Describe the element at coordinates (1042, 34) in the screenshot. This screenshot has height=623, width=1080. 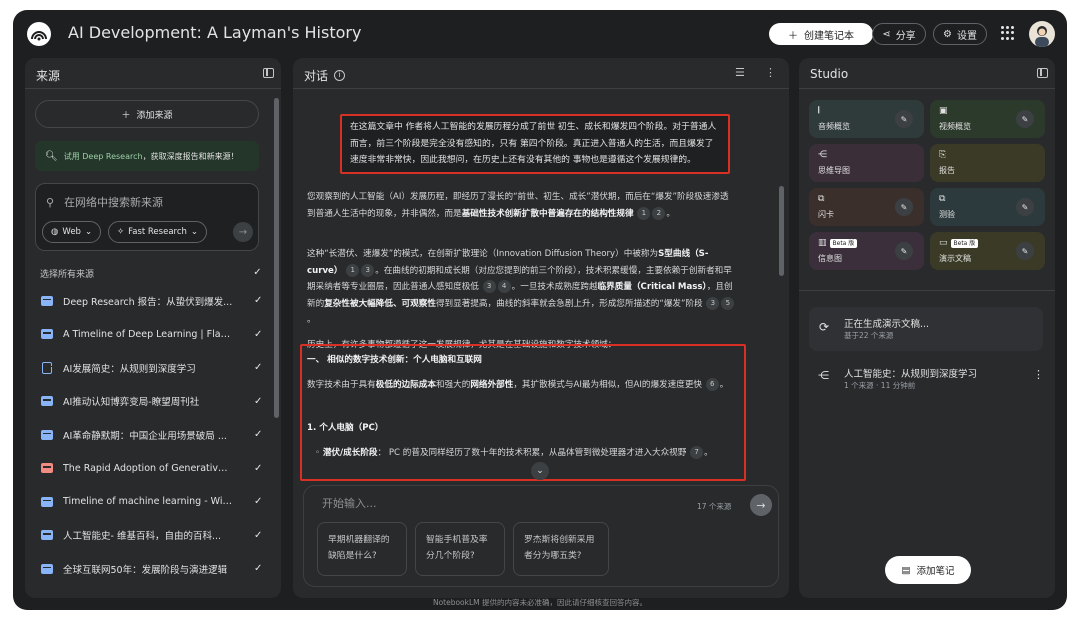
I see `avatar` at that location.